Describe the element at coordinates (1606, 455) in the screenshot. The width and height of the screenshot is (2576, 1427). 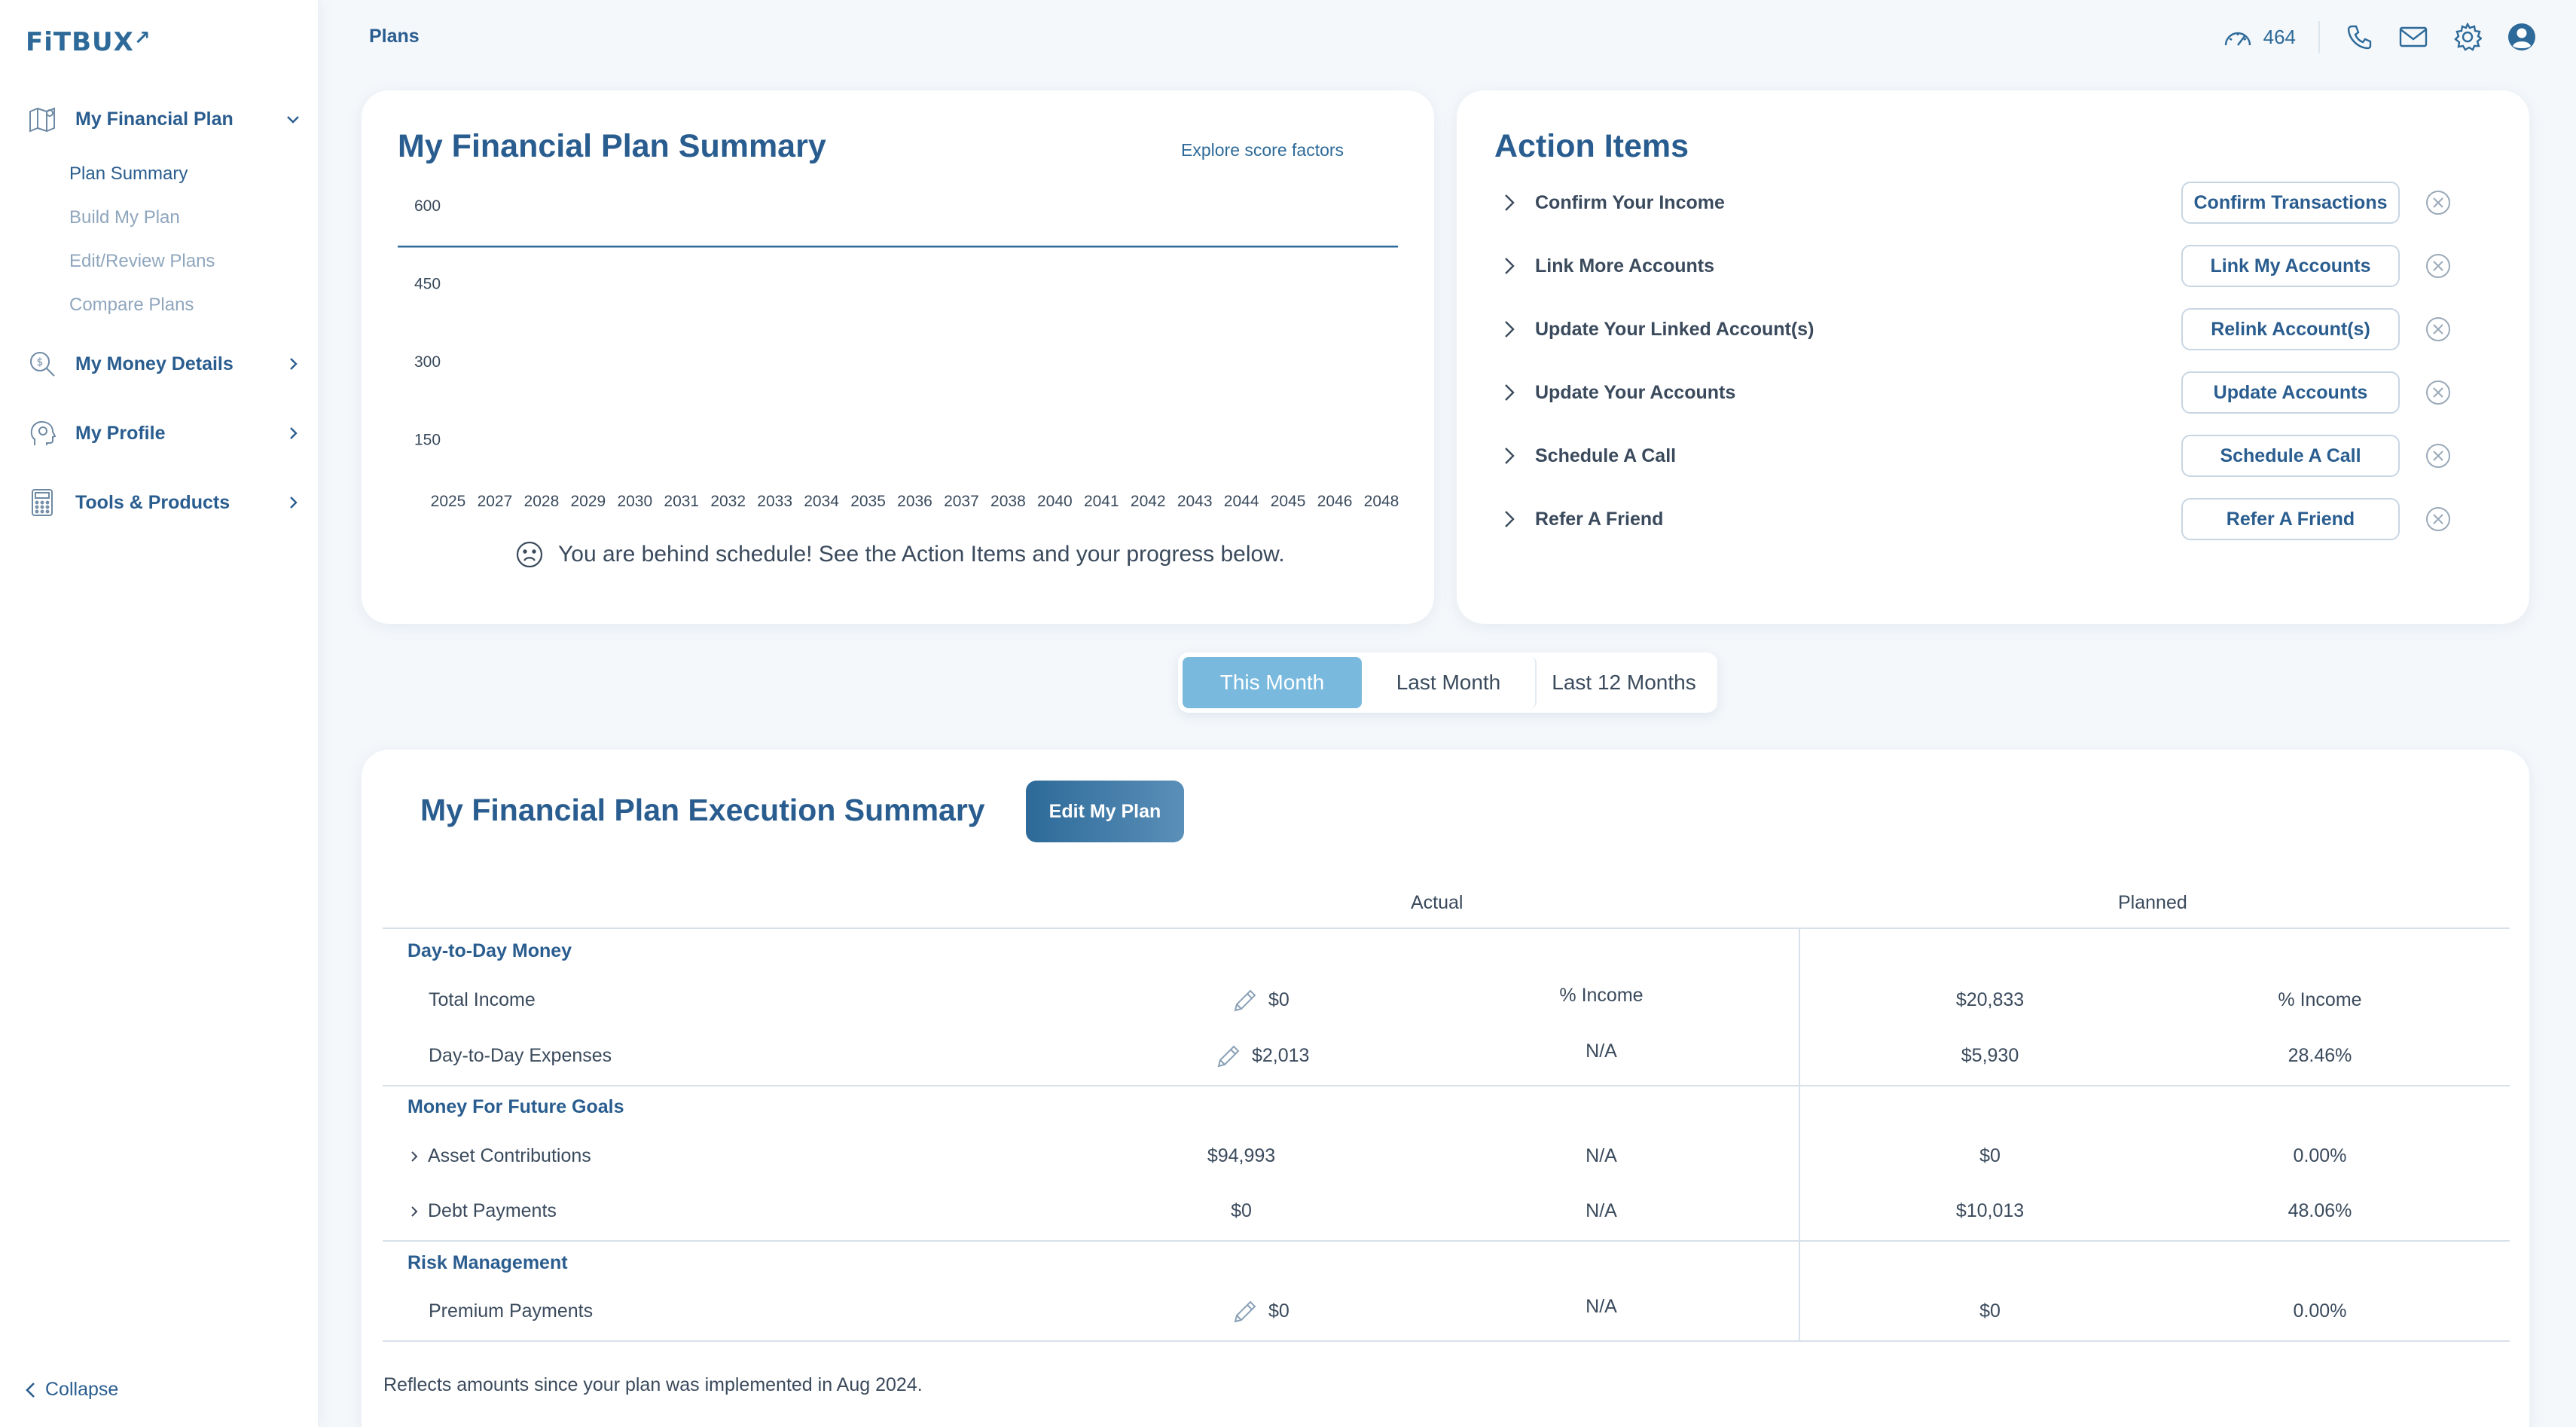
I see `action-item-label: Schedule A Call` at that location.